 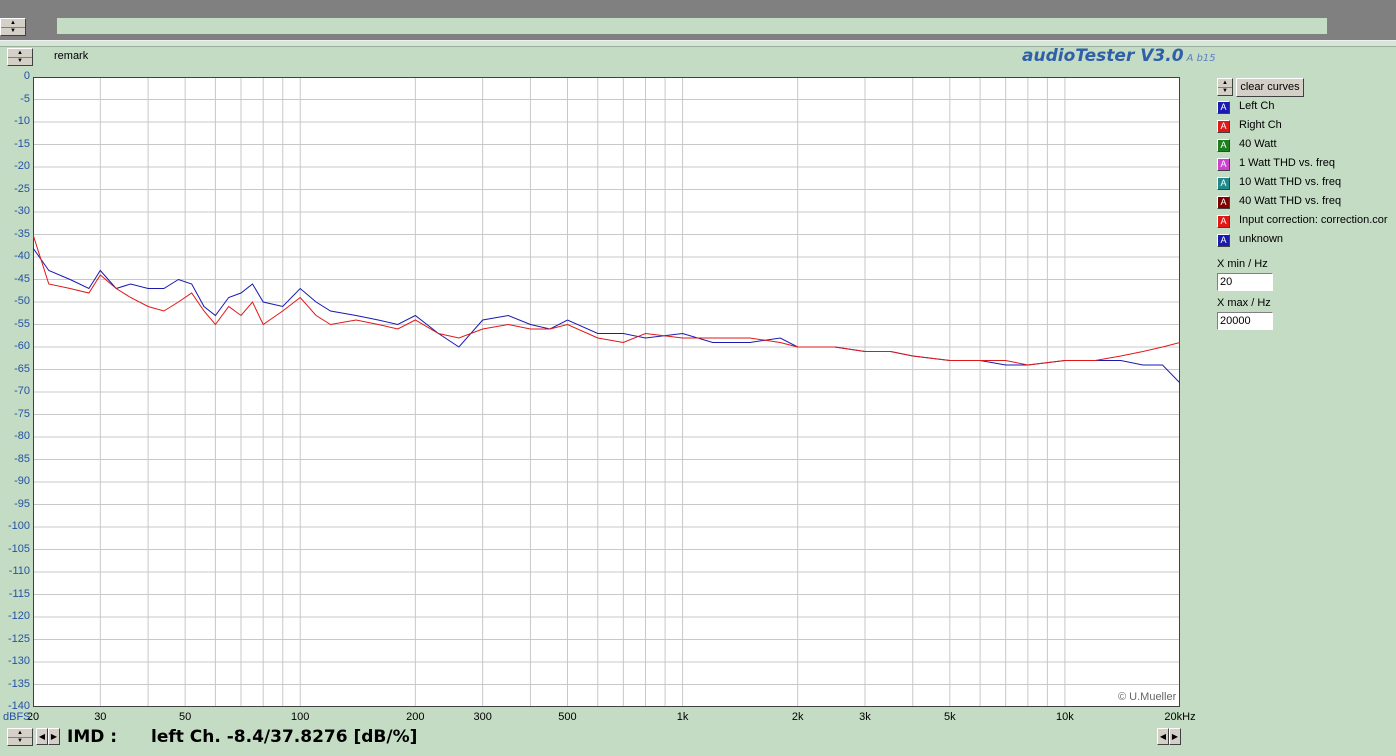 What do you see at coordinates (22, 188) in the screenshot?
I see `y-tick-label: -25` at bounding box center [22, 188].